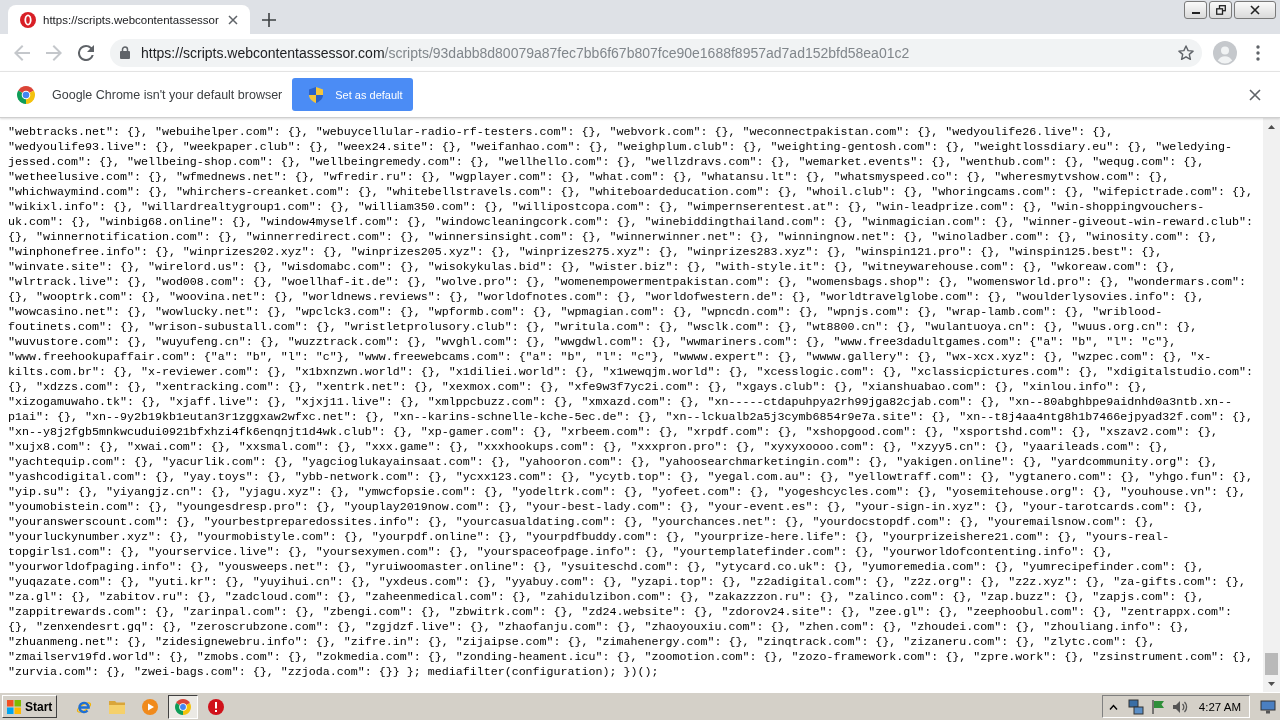 Image resolution: width=1280 pixels, height=720 pixels. I want to click on alert-icon, so click(216, 706).